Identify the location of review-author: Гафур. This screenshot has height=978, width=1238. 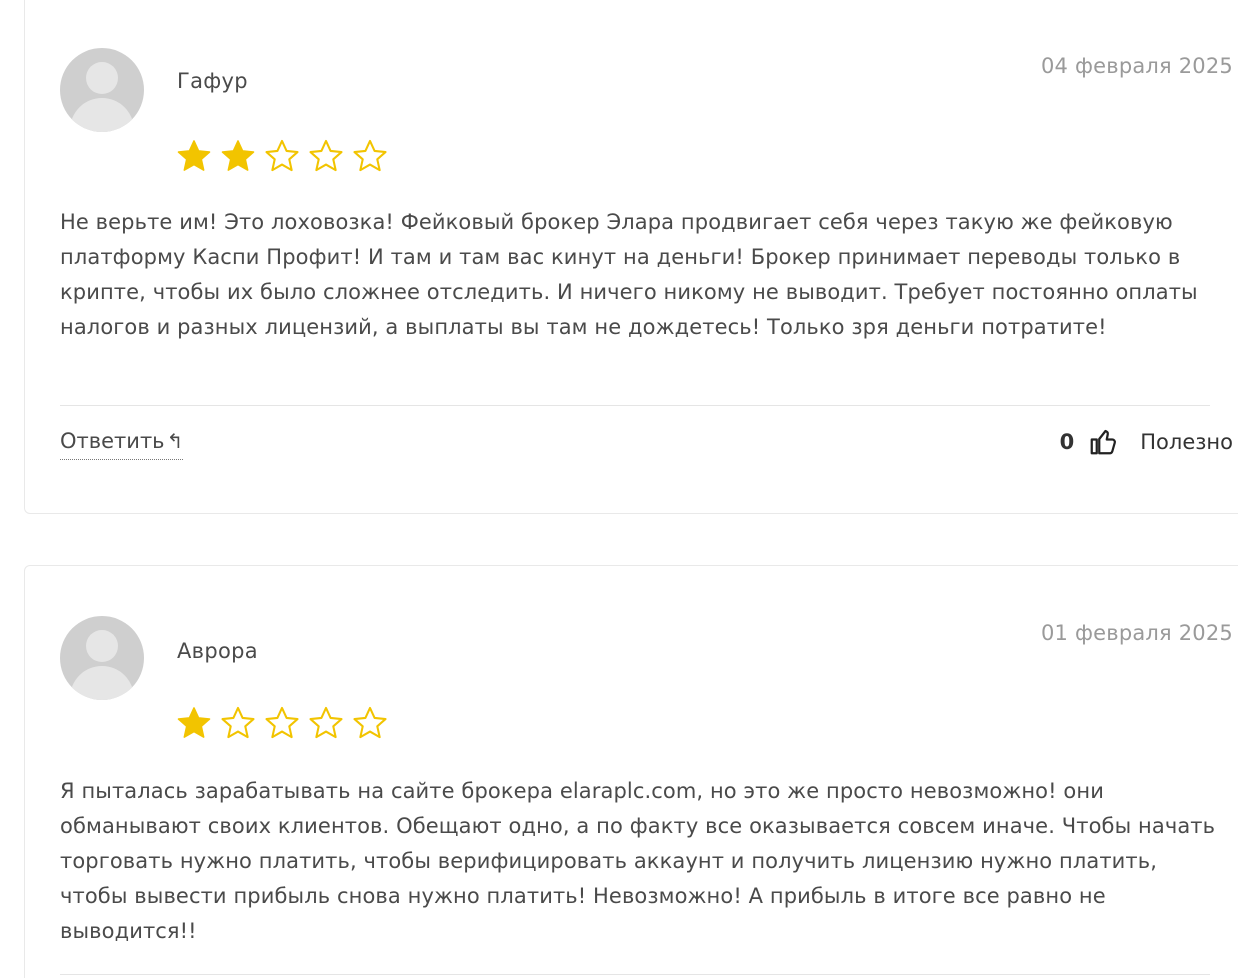
(212, 81).